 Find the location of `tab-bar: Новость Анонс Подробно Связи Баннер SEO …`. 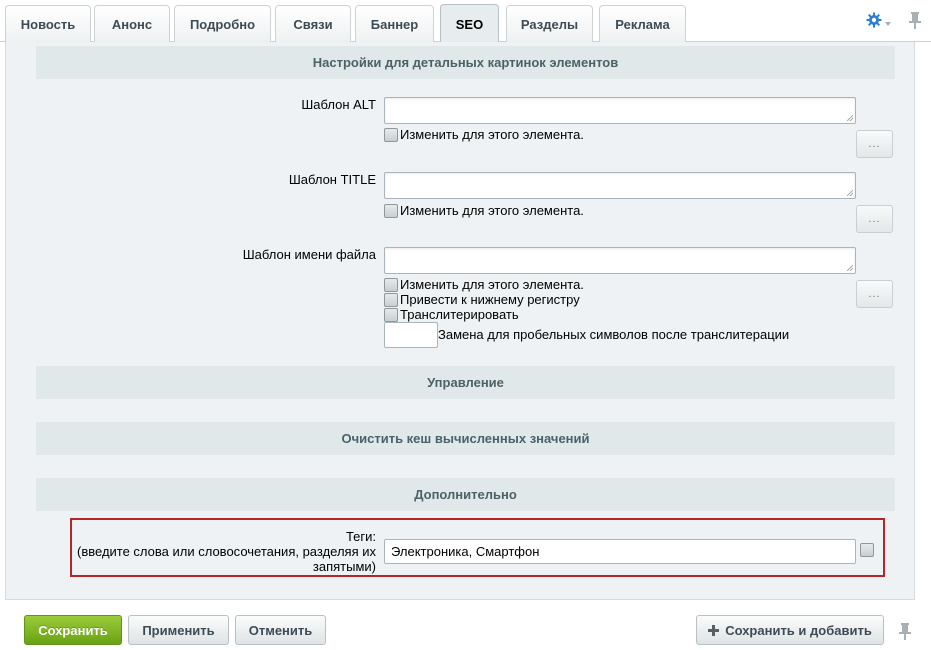

tab-bar: Новость Анонс Подробно Связи Баннер SEO … is located at coordinates (465, 21).